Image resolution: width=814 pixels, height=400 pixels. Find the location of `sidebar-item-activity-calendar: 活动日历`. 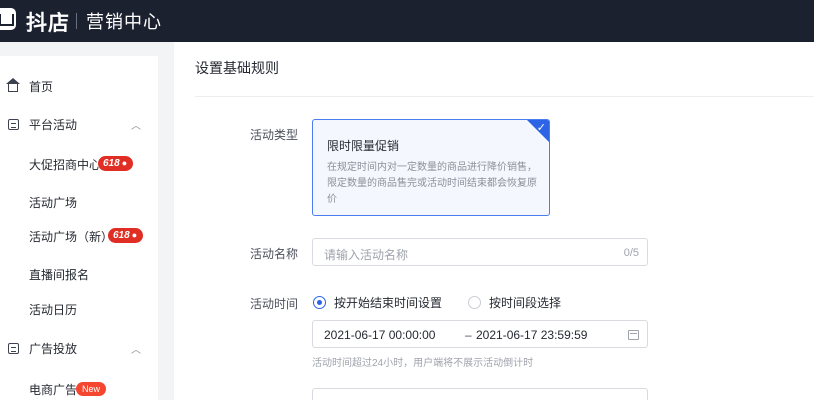

sidebar-item-activity-calendar: 活动日历 is located at coordinates (79, 309).